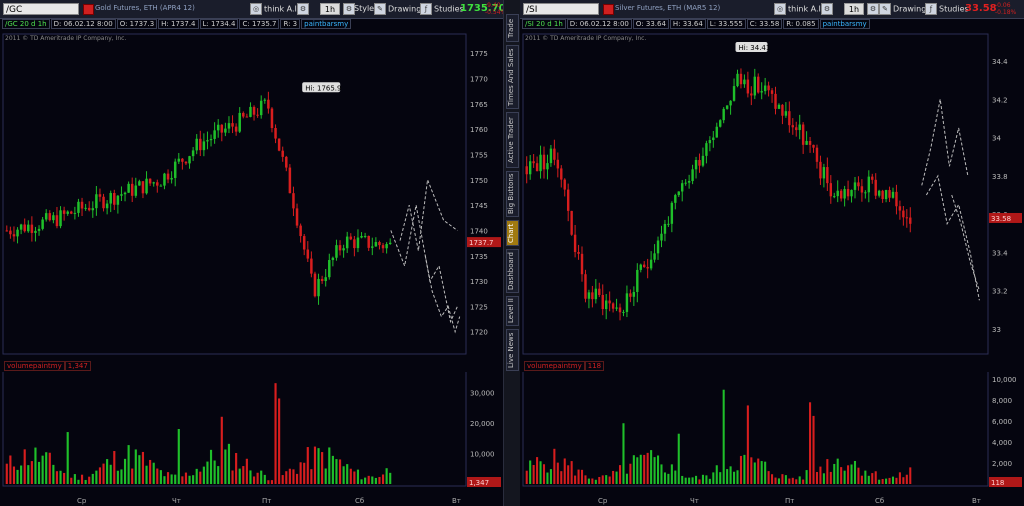 Image resolution: width=1024 pixels, height=506 pixels. What do you see at coordinates (282, 9) in the screenshot?
I see `think-label: think A.I.` at bounding box center [282, 9].